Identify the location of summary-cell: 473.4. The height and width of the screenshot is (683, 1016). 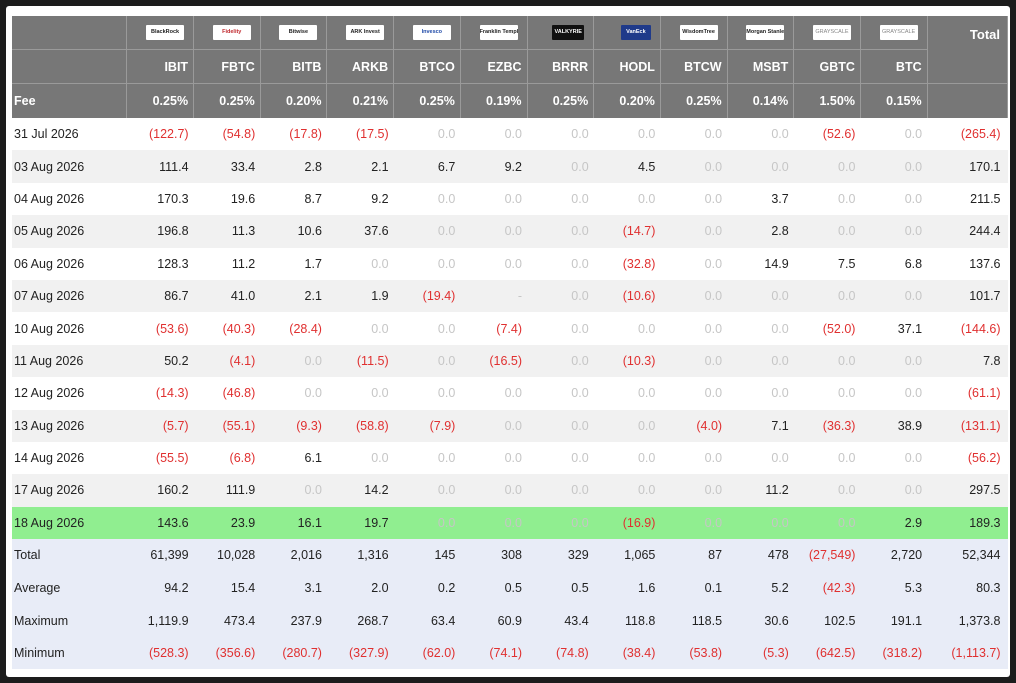
(227, 620).